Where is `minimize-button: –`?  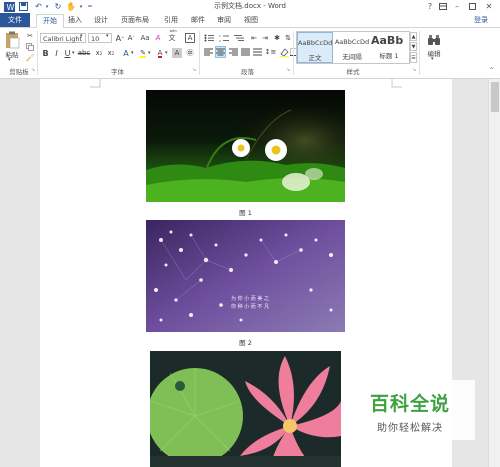
minimize-button: – is located at coordinates (457, 6).